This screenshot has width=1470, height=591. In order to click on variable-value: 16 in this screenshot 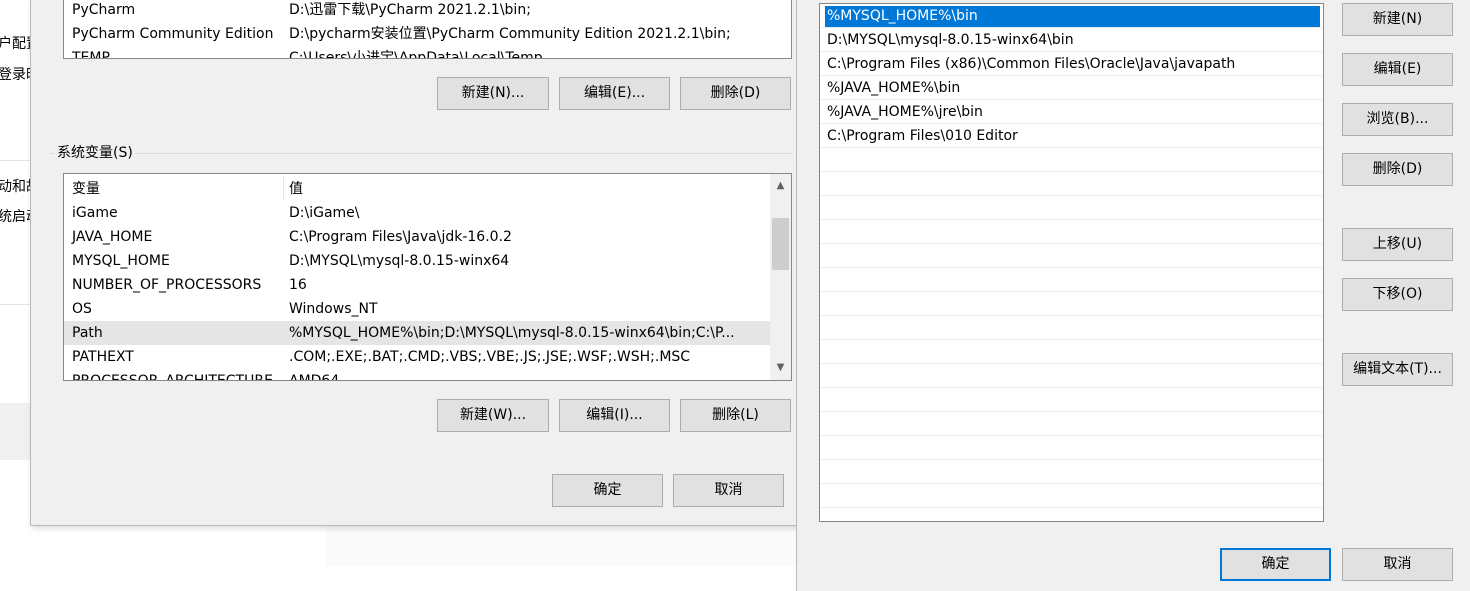, I will do `click(298, 285)`.